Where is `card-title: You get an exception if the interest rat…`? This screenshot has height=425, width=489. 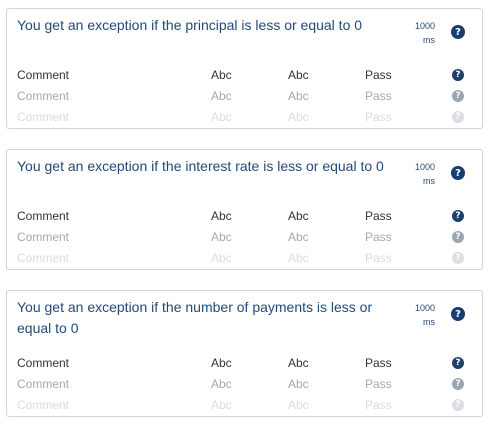 card-title: You get an exception if the interest rat… is located at coordinates (200, 166).